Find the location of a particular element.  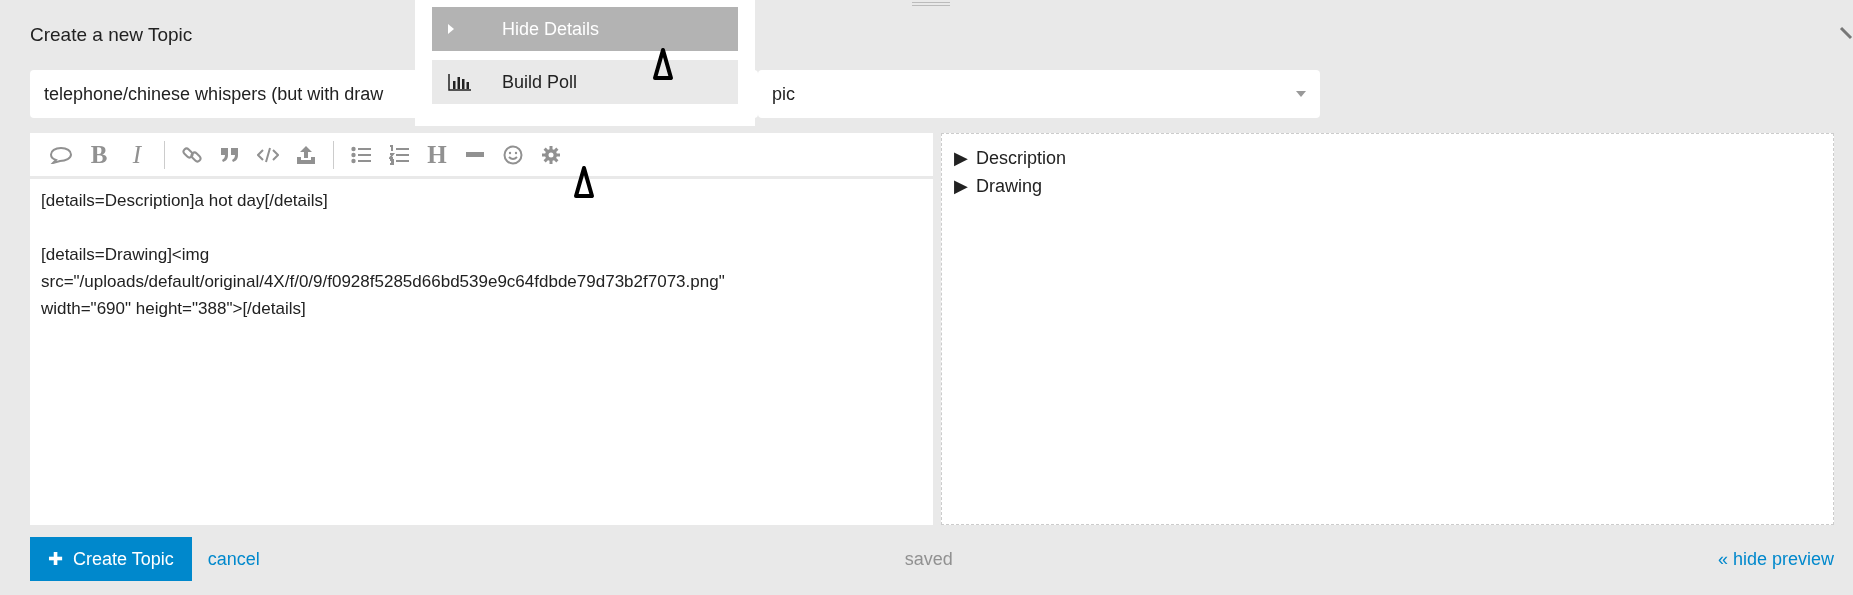

details-summary: Drawing is located at coordinates (1009, 186).